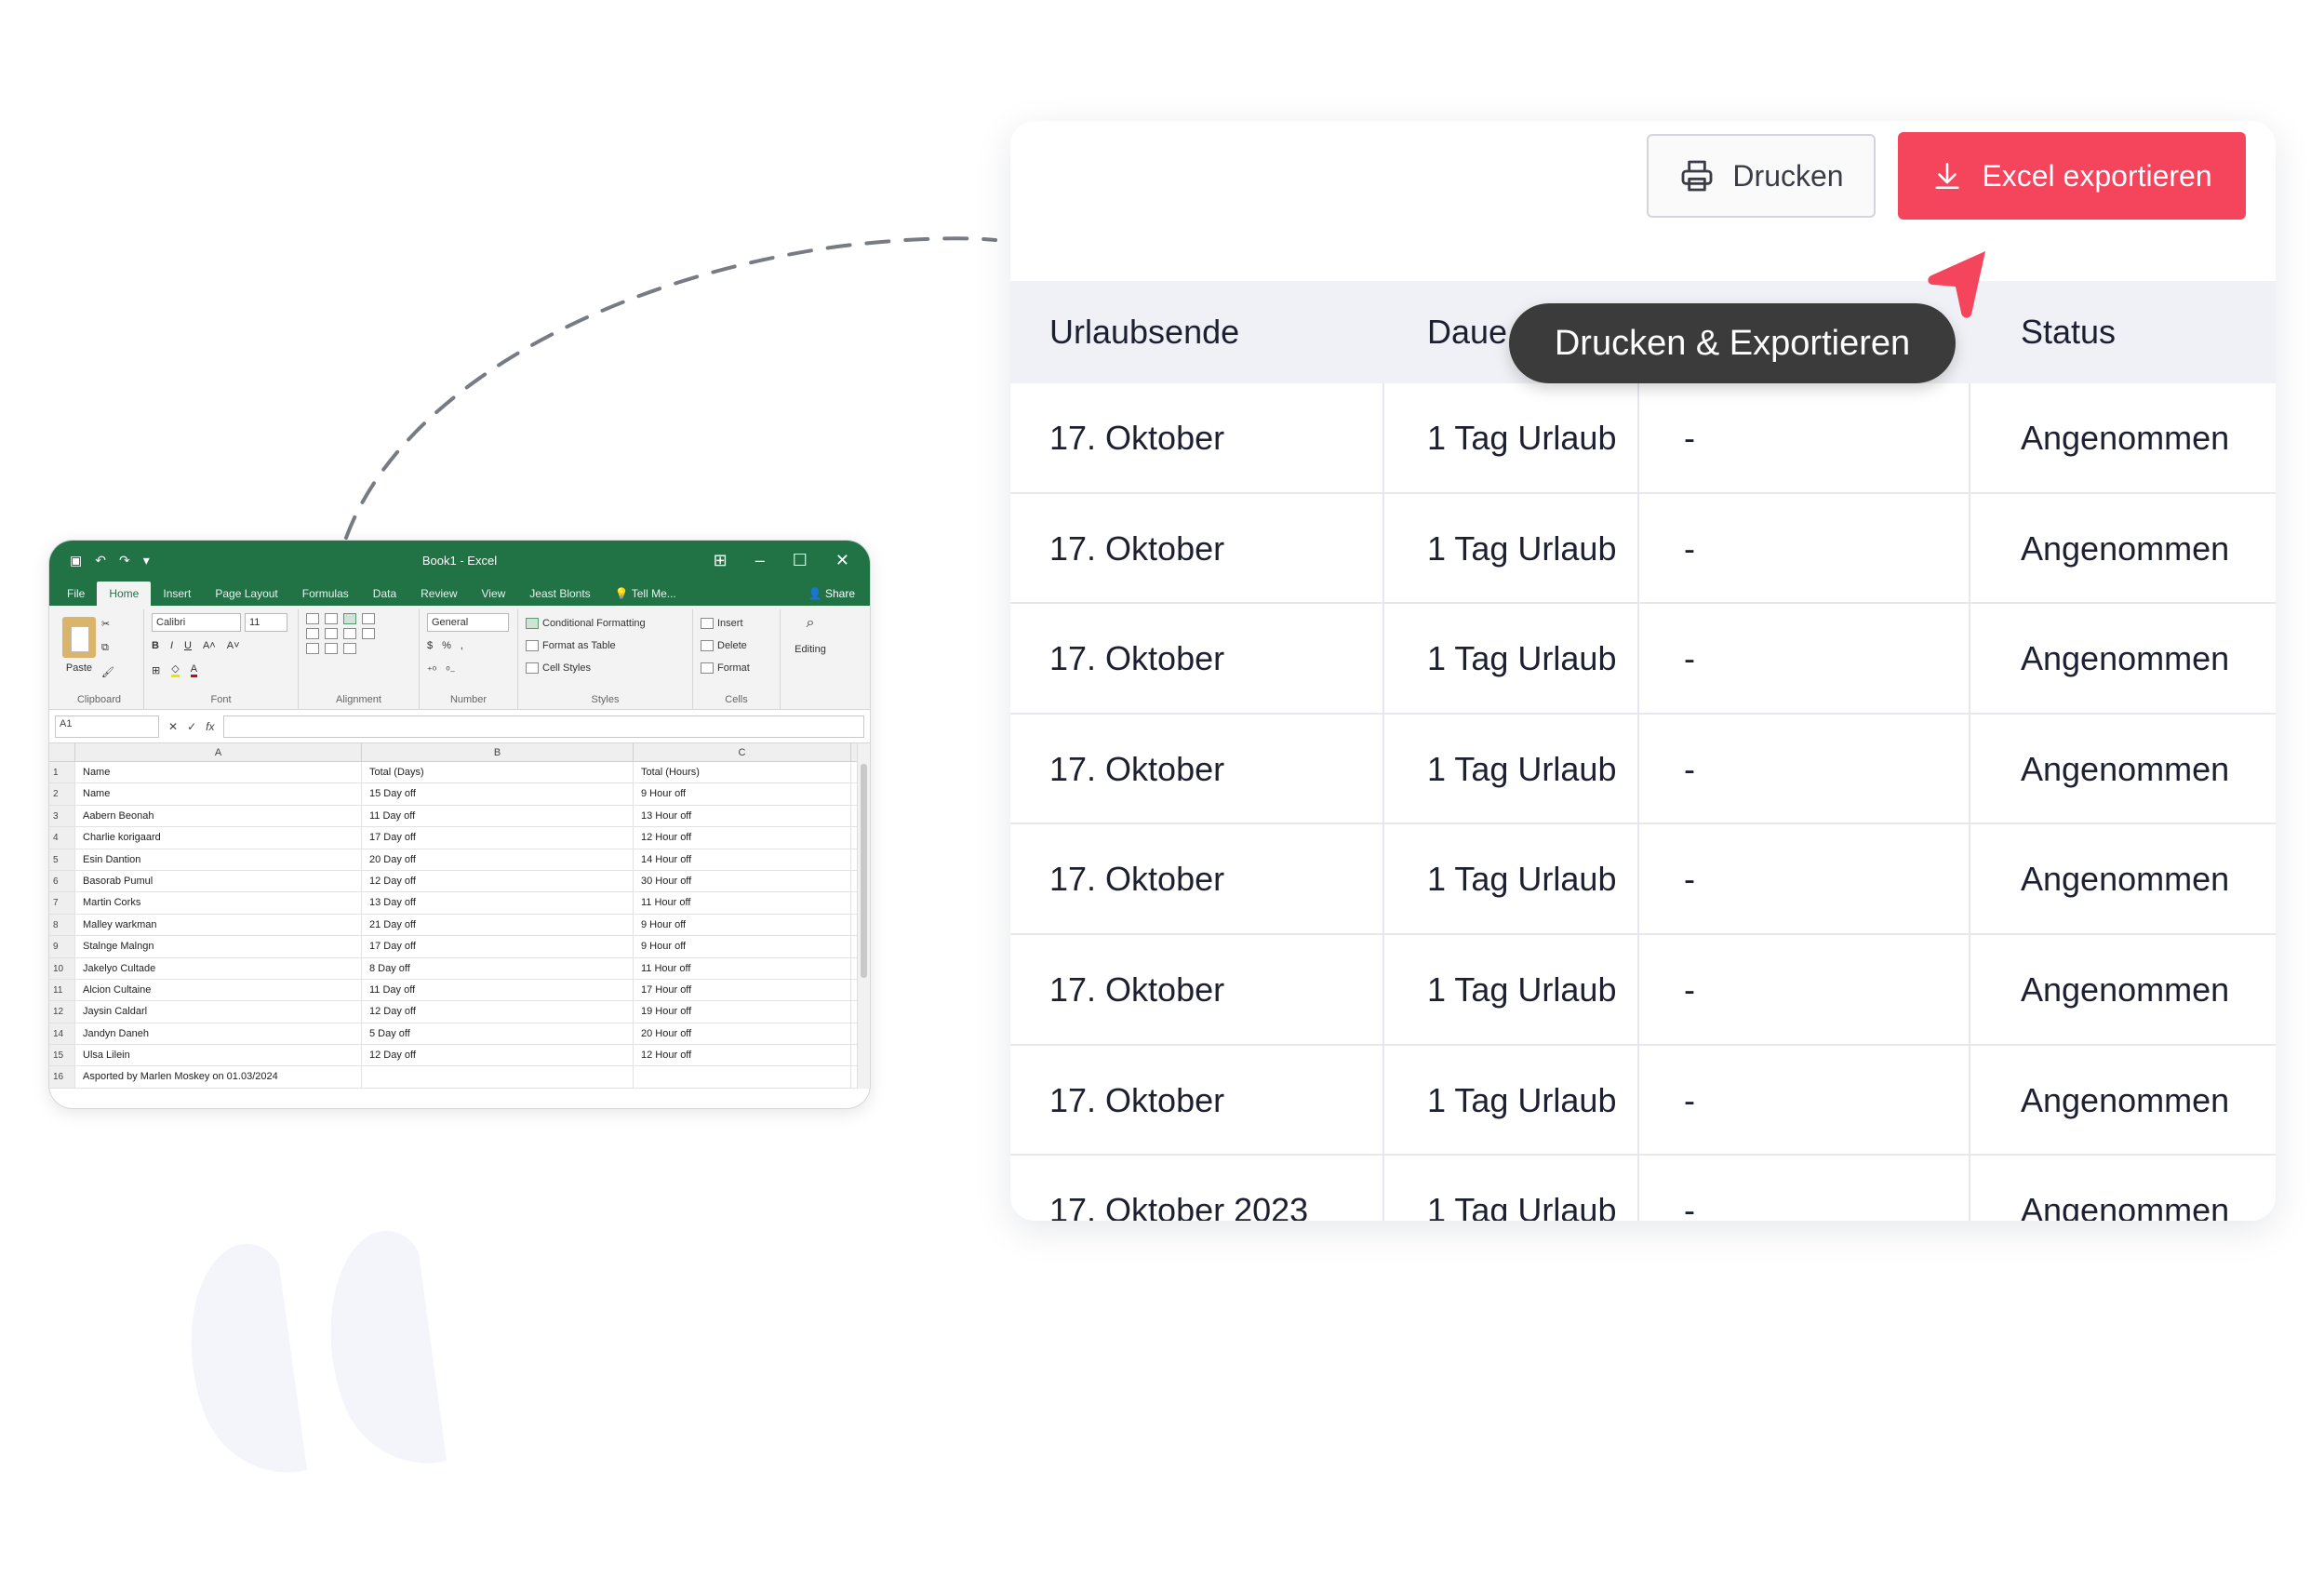 Image resolution: width=2324 pixels, height=1578 pixels. I want to click on tab-view: View, so click(494, 594).